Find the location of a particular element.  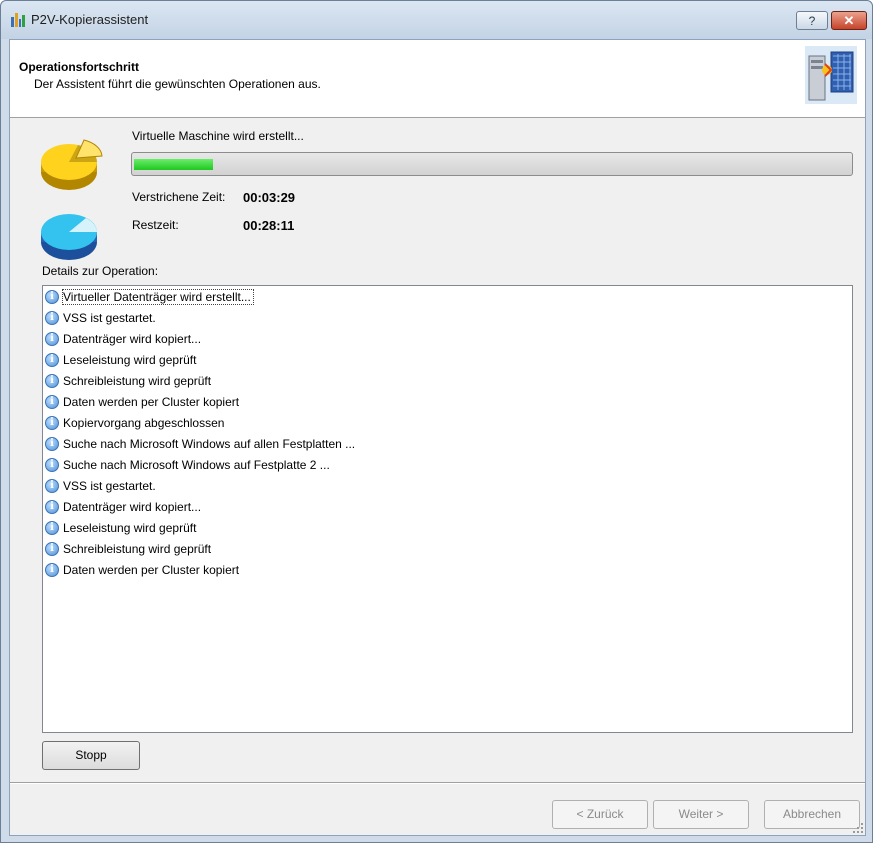

title-bar: P2V-Kopierassistent ? ✕ is located at coordinates (436, 20).